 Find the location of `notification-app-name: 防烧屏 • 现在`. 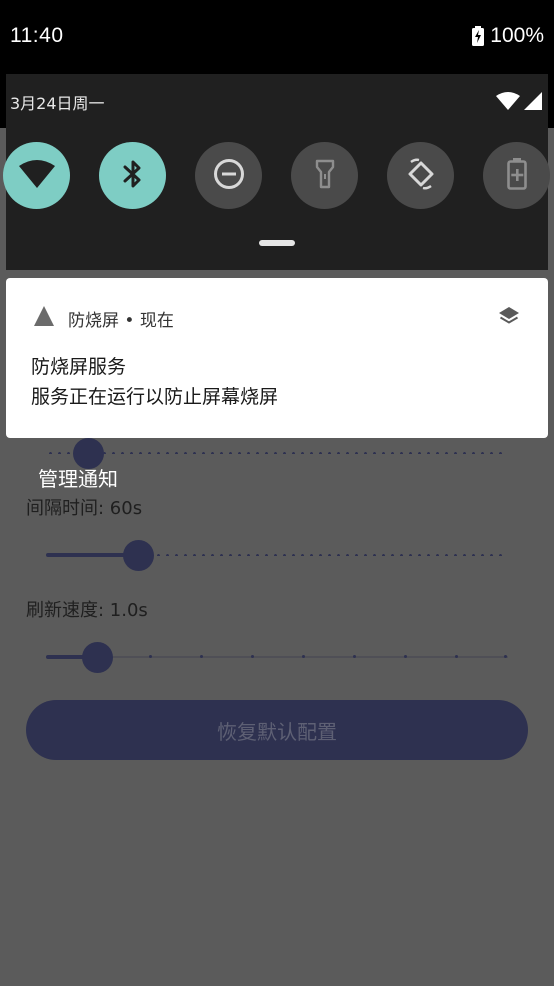

notification-app-name: 防烧屏 • 现在 is located at coordinates (121, 321).